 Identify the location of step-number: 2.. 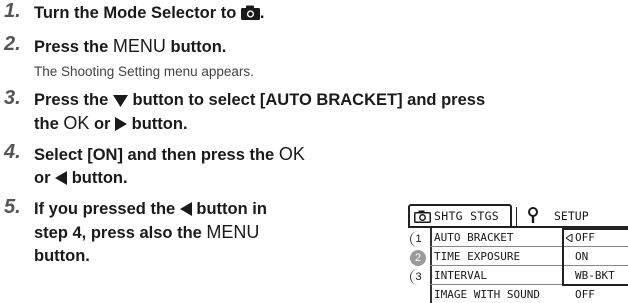
(12, 44).